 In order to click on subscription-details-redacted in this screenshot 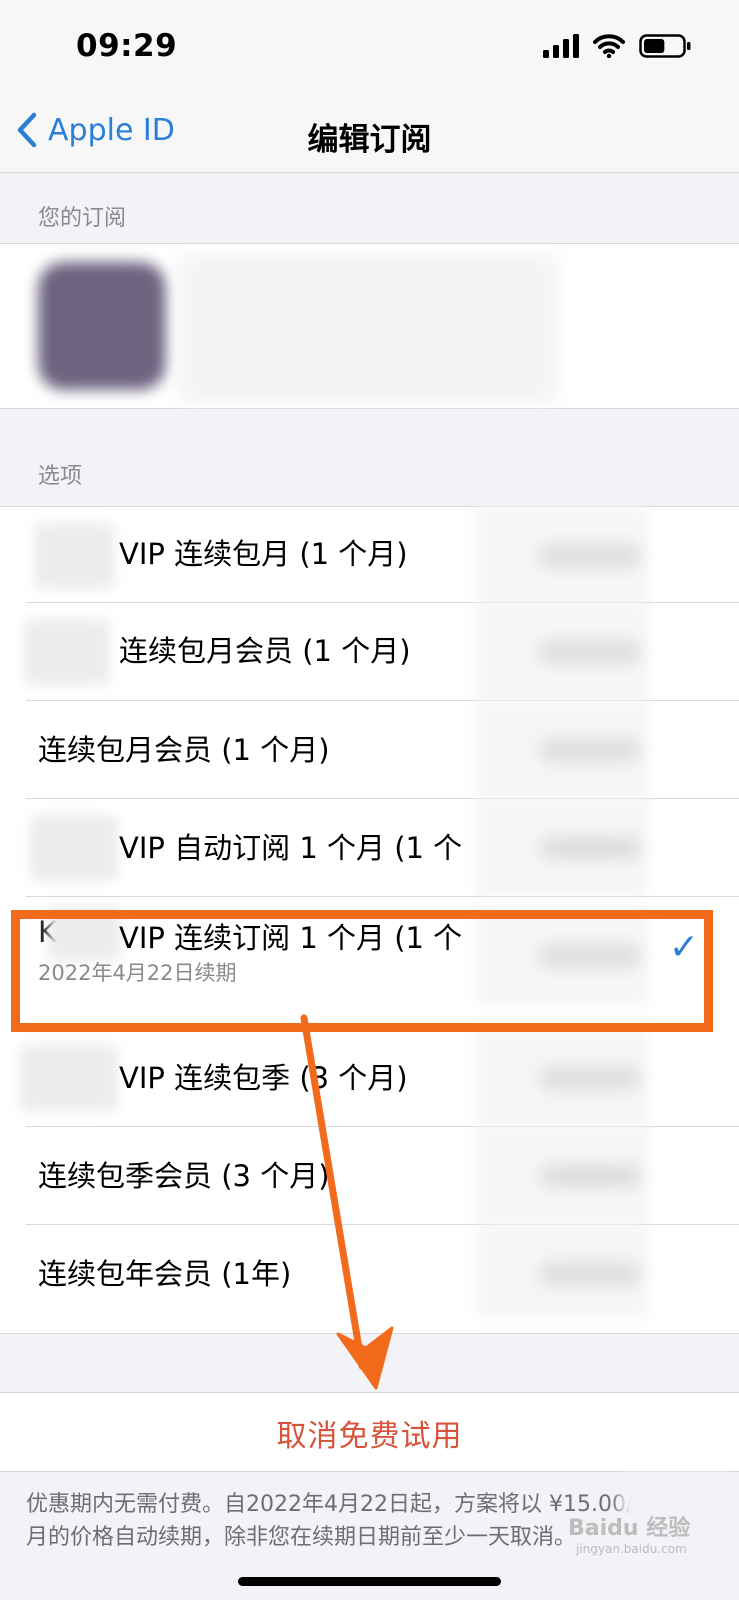, I will do `click(368, 329)`.